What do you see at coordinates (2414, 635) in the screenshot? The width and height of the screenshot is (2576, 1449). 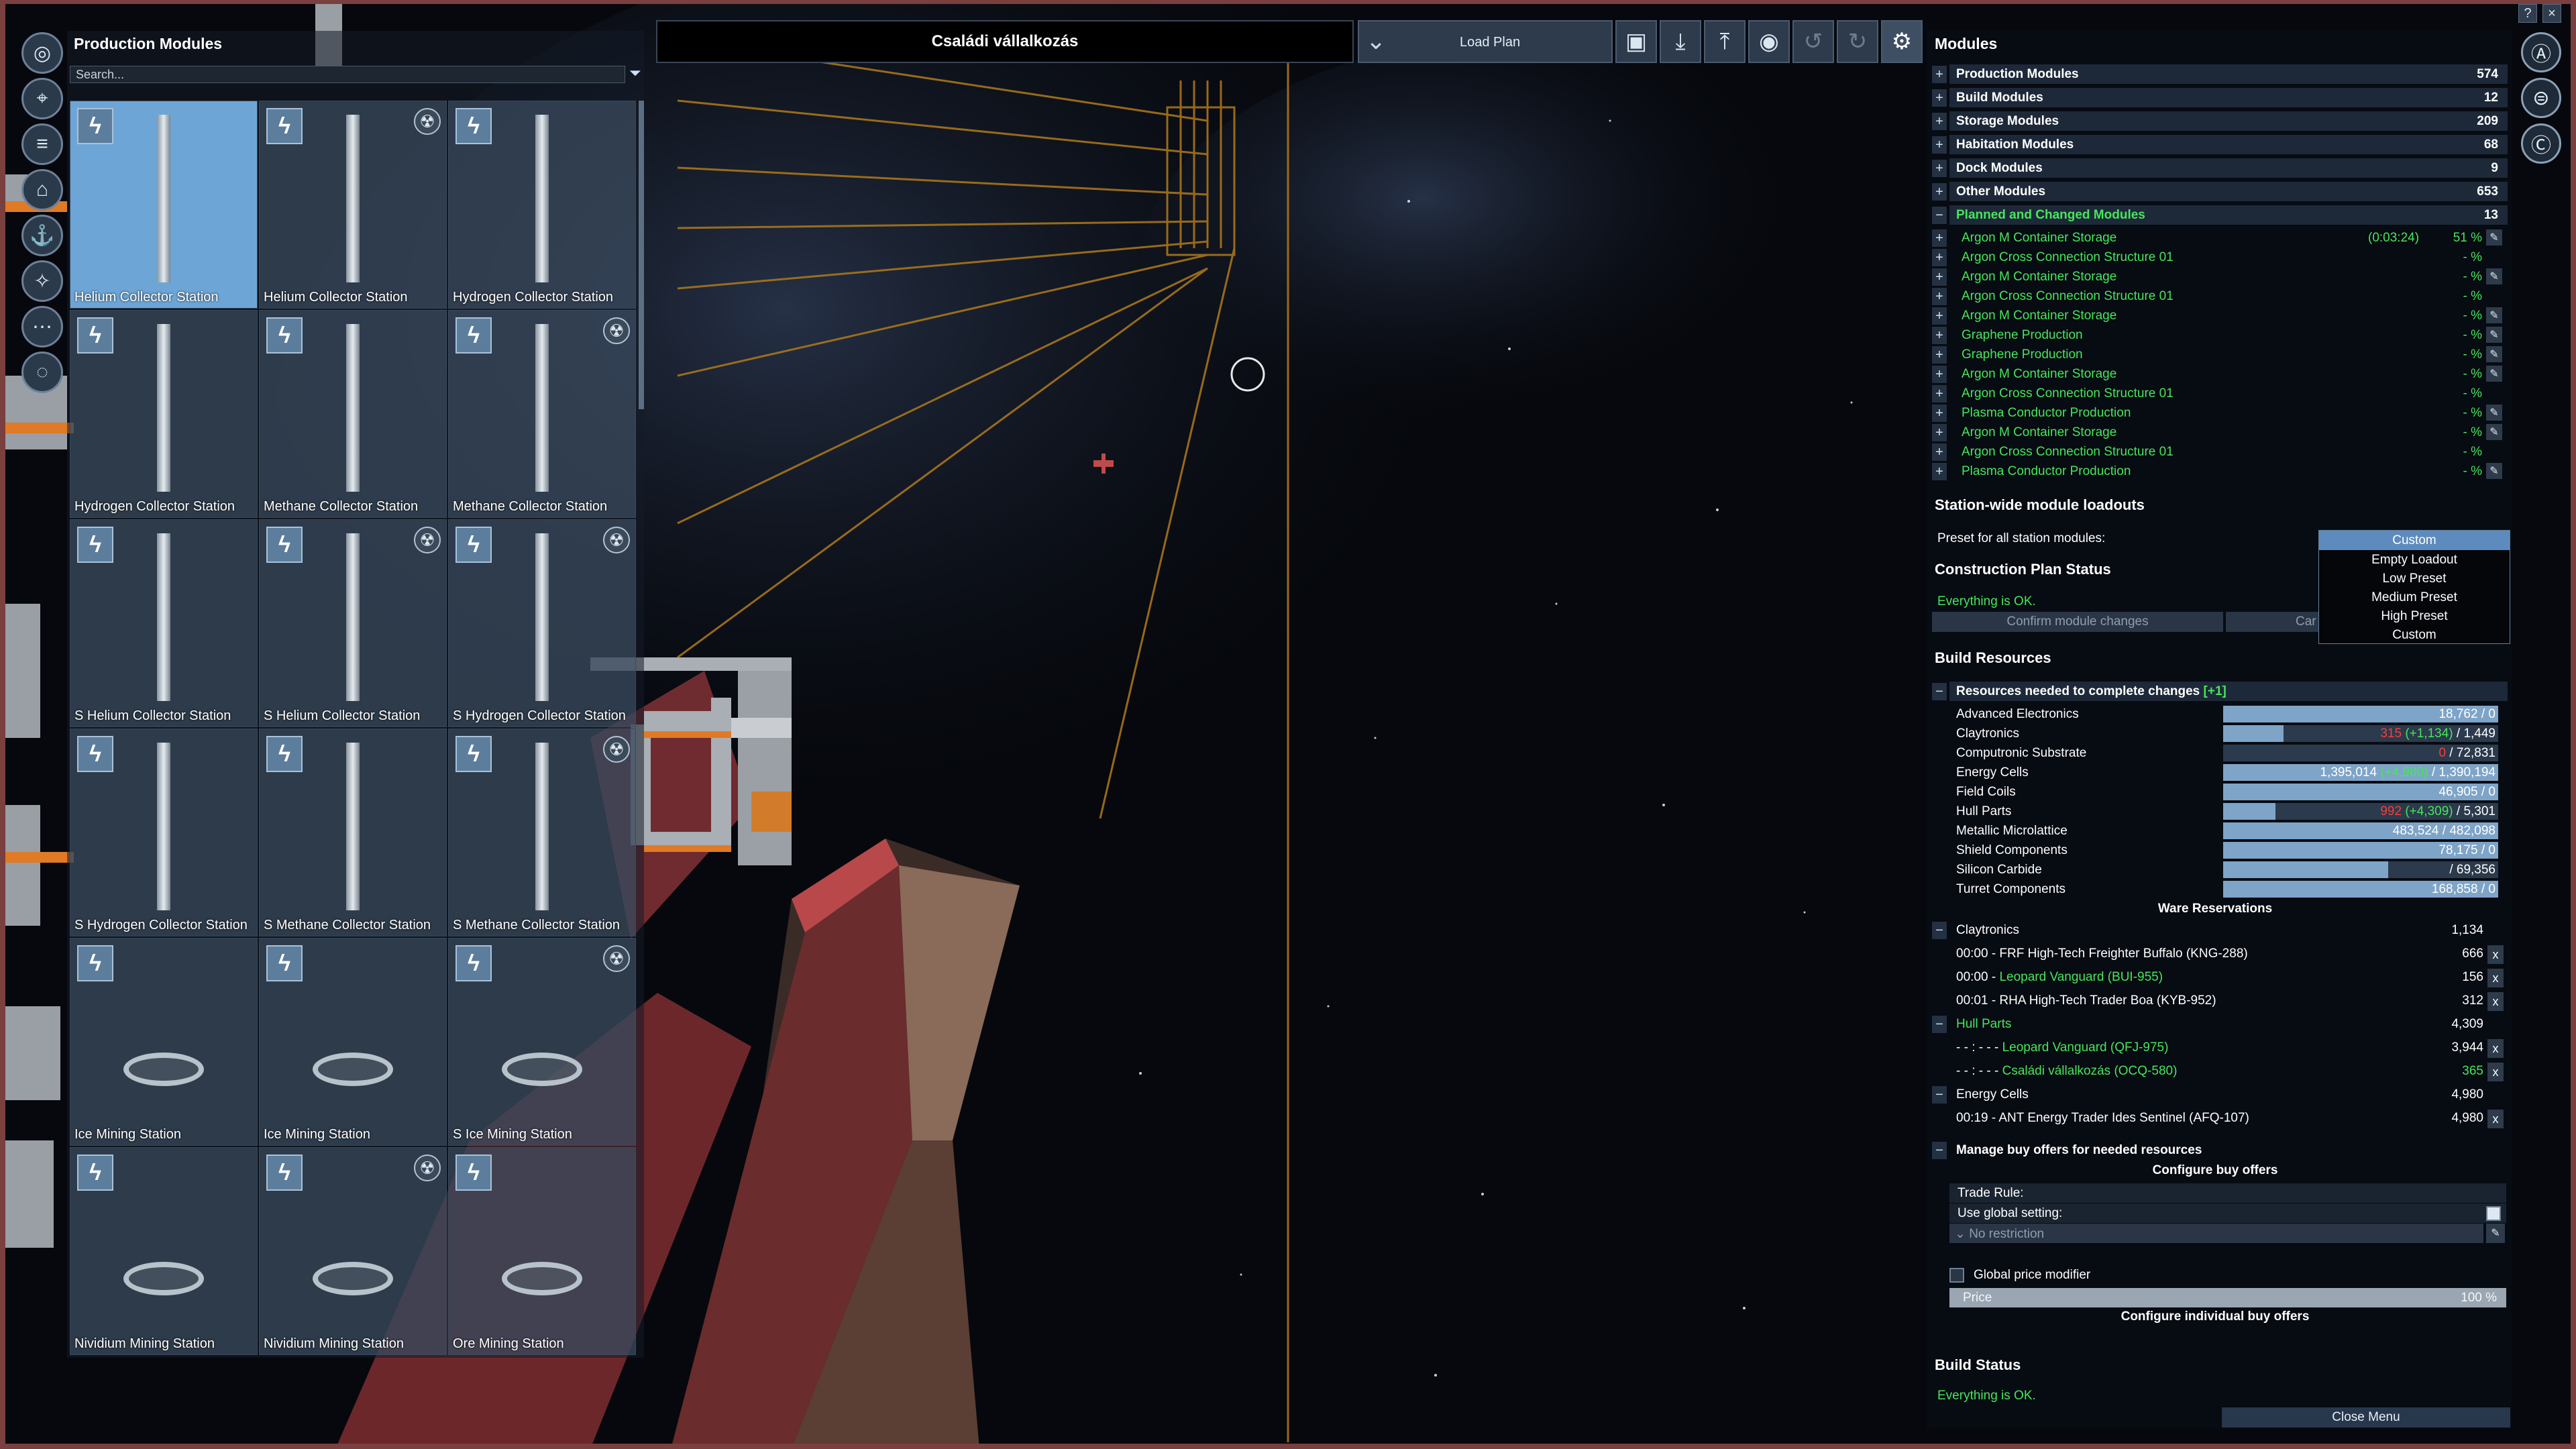 I see `preset-option: Custom` at bounding box center [2414, 635].